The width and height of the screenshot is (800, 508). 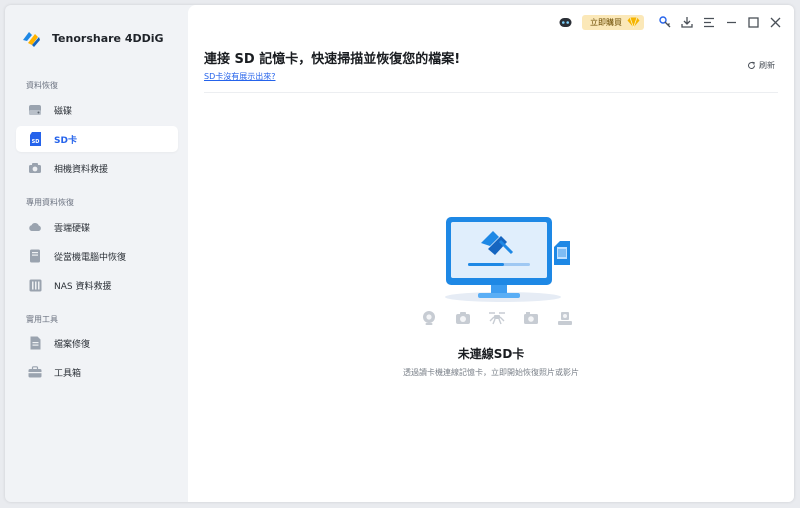 I want to click on sidebar-item-cloud-drive: 雲端硬碟, so click(x=97, y=227).